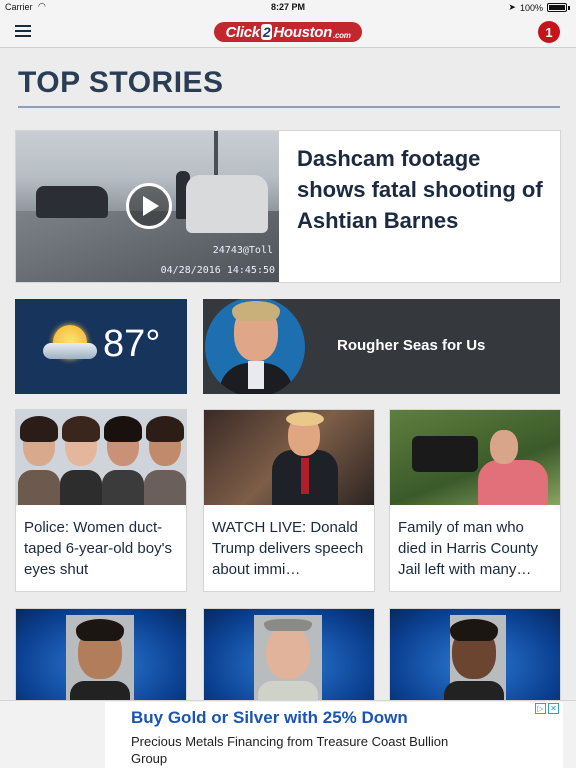 Image resolution: width=576 pixels, height=768 pixels. Describe the element at coordinates (549, 32) in the screenshot. I see `notification-badge: 1` at that location.